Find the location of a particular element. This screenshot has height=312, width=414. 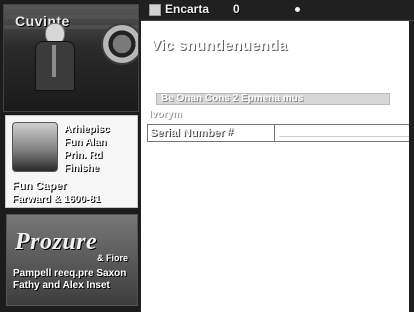

profile-photo is located at coordinates (35, 147).